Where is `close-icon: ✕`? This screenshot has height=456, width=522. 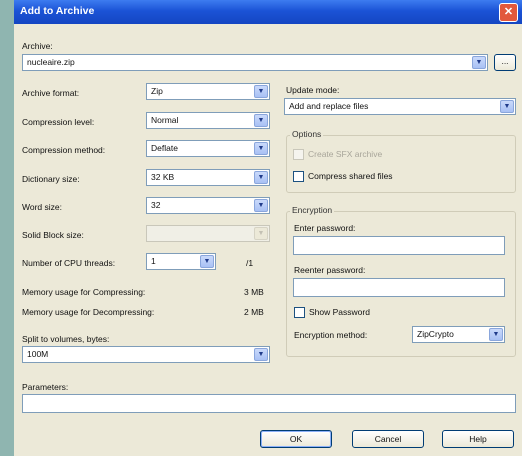 close-icon: ✕ is located at coordinates (508, 12).